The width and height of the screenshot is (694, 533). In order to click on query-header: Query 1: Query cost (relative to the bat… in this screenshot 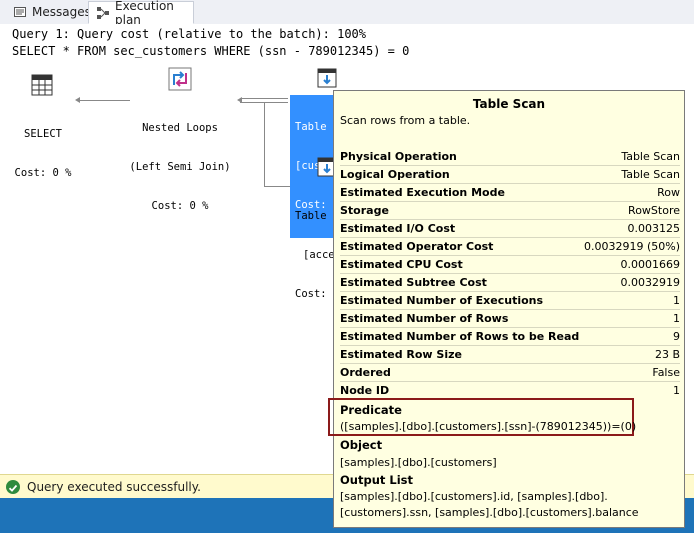, I will do `click(347, 43)`.